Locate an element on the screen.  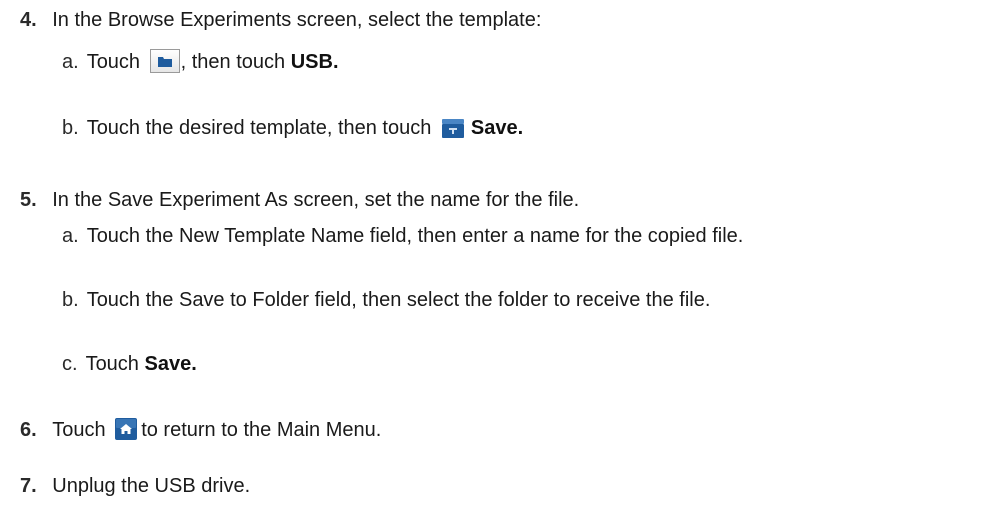
step-number: 6. is located at coordinates (28, 430).